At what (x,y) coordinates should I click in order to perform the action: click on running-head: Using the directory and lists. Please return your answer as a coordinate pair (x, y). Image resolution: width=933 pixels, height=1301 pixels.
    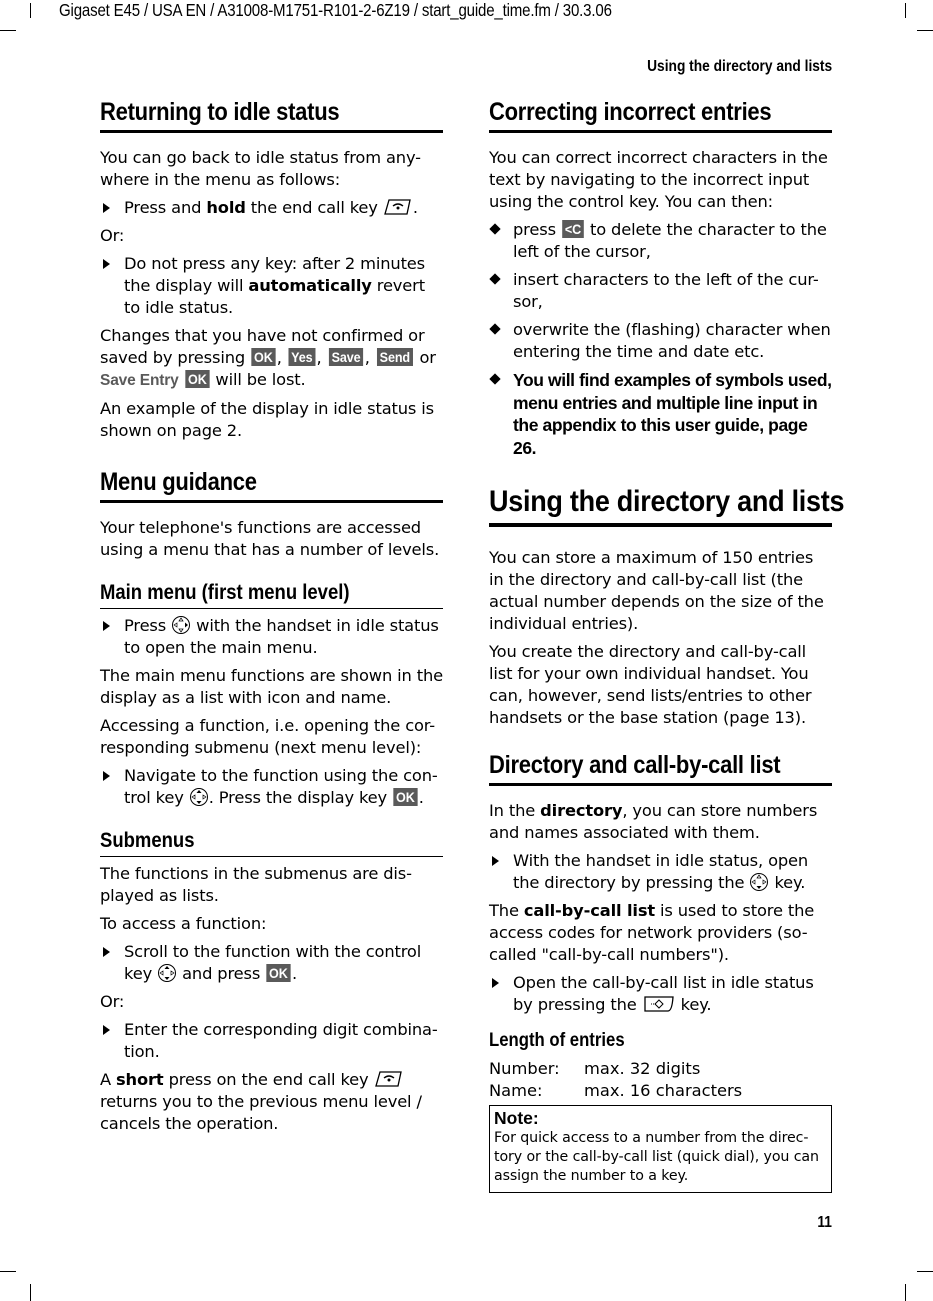
    Looking at the image, I should click on (739, 66).